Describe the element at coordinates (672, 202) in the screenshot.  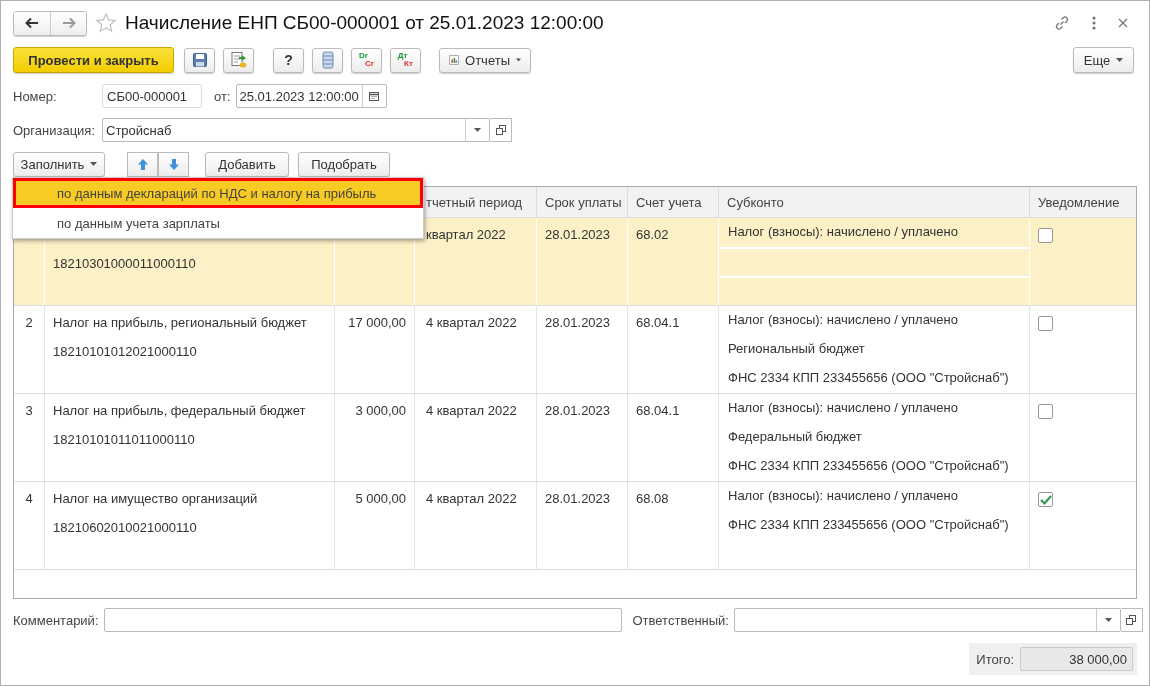
I see `column-header: Счет учета` at that location.